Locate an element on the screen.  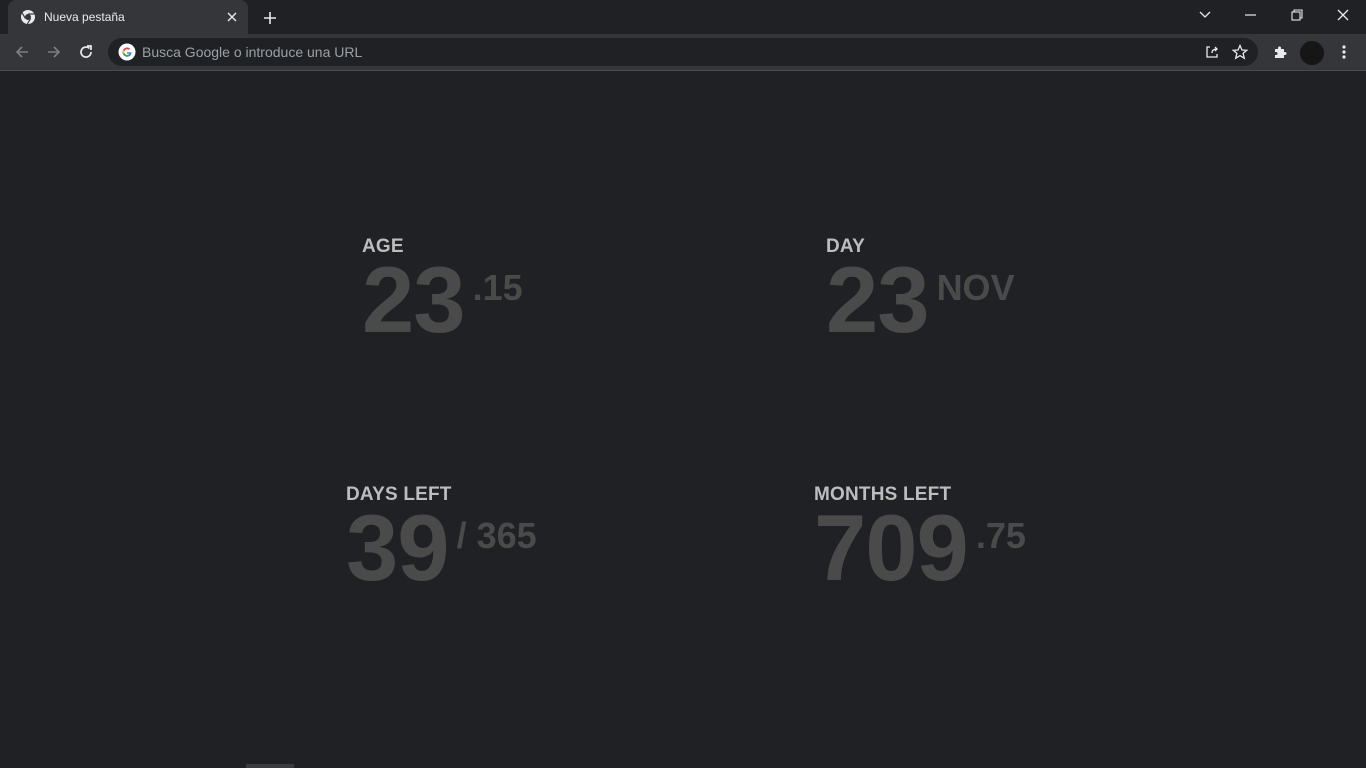
share-icon is located at coordinates (1212, 52).